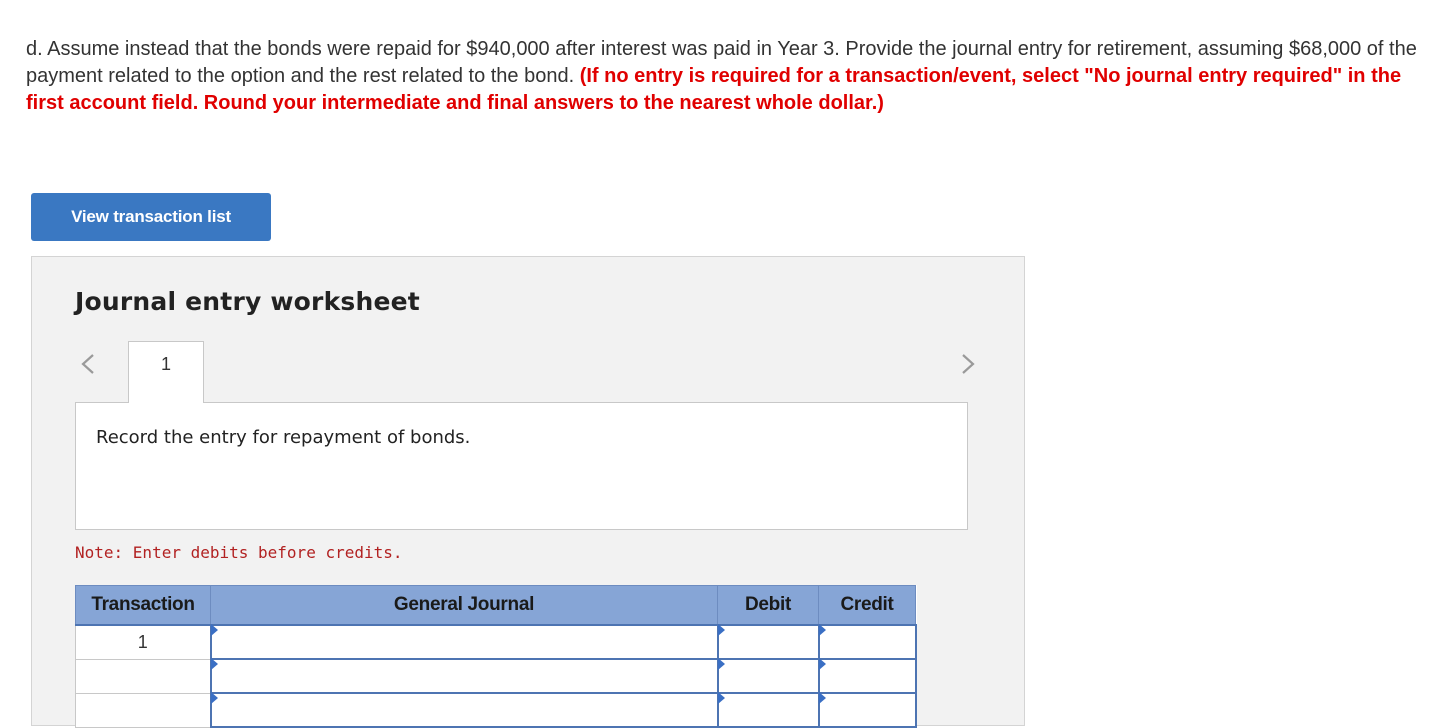 The height and width of the screenshot is (728, 1442). Describe the element at coordinates (768, 605) in the screenshot. I see `header-debit: Debit` at that location.